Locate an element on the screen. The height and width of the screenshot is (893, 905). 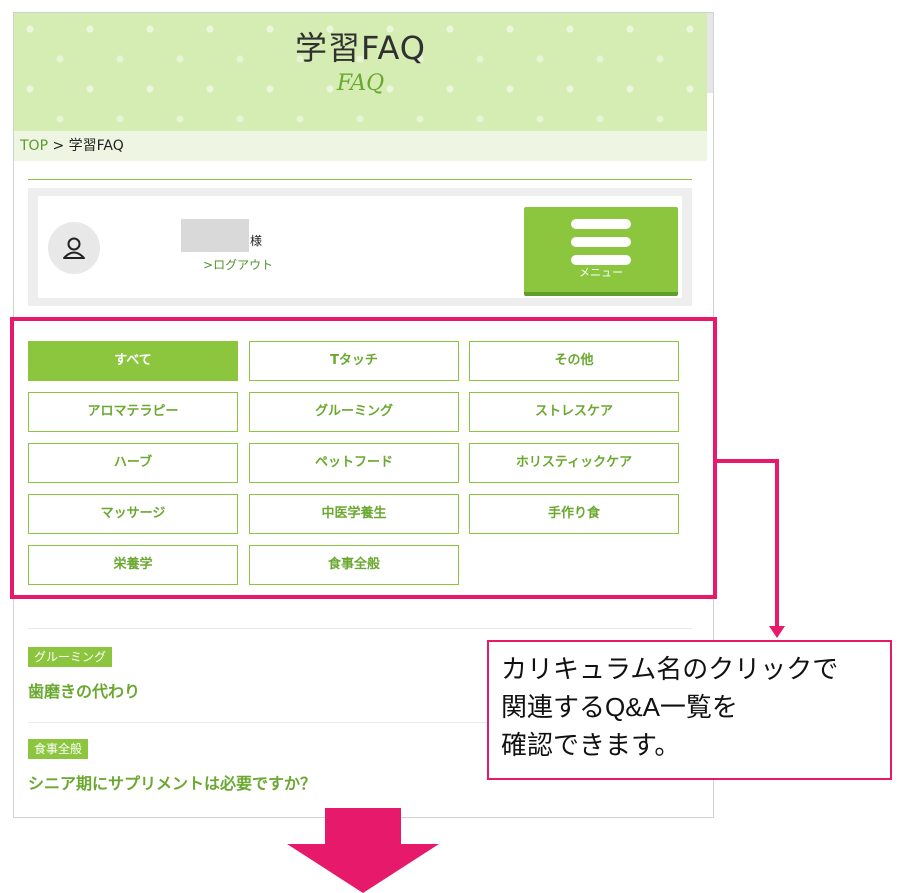
logout-label: ログアウト is located at coordinates (243, 265).